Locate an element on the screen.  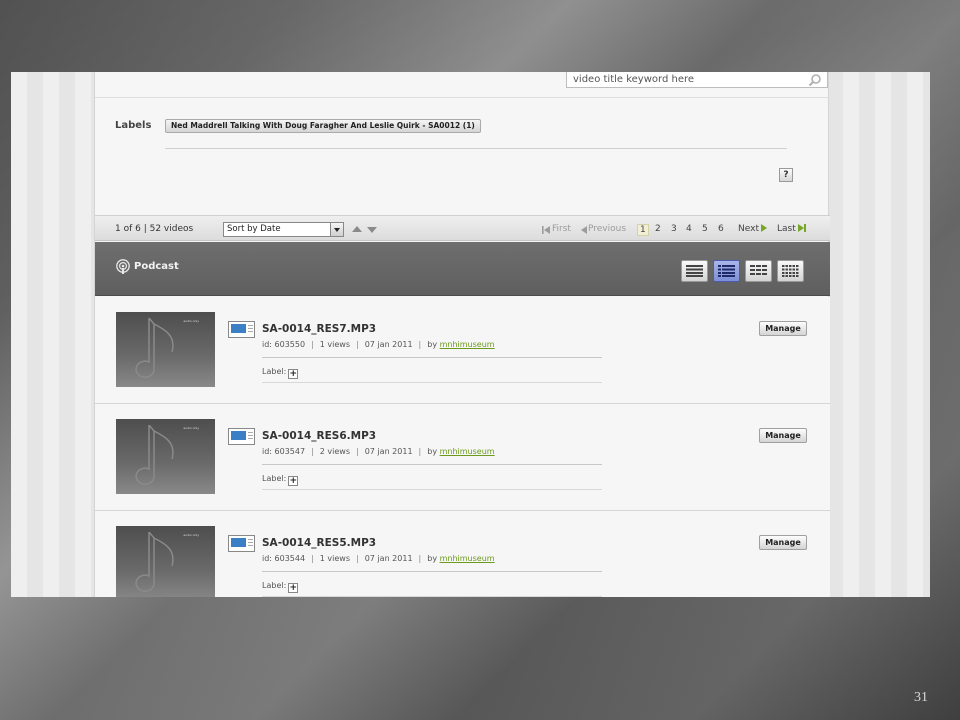
first-page-icon is located at coordinates (546, 230).